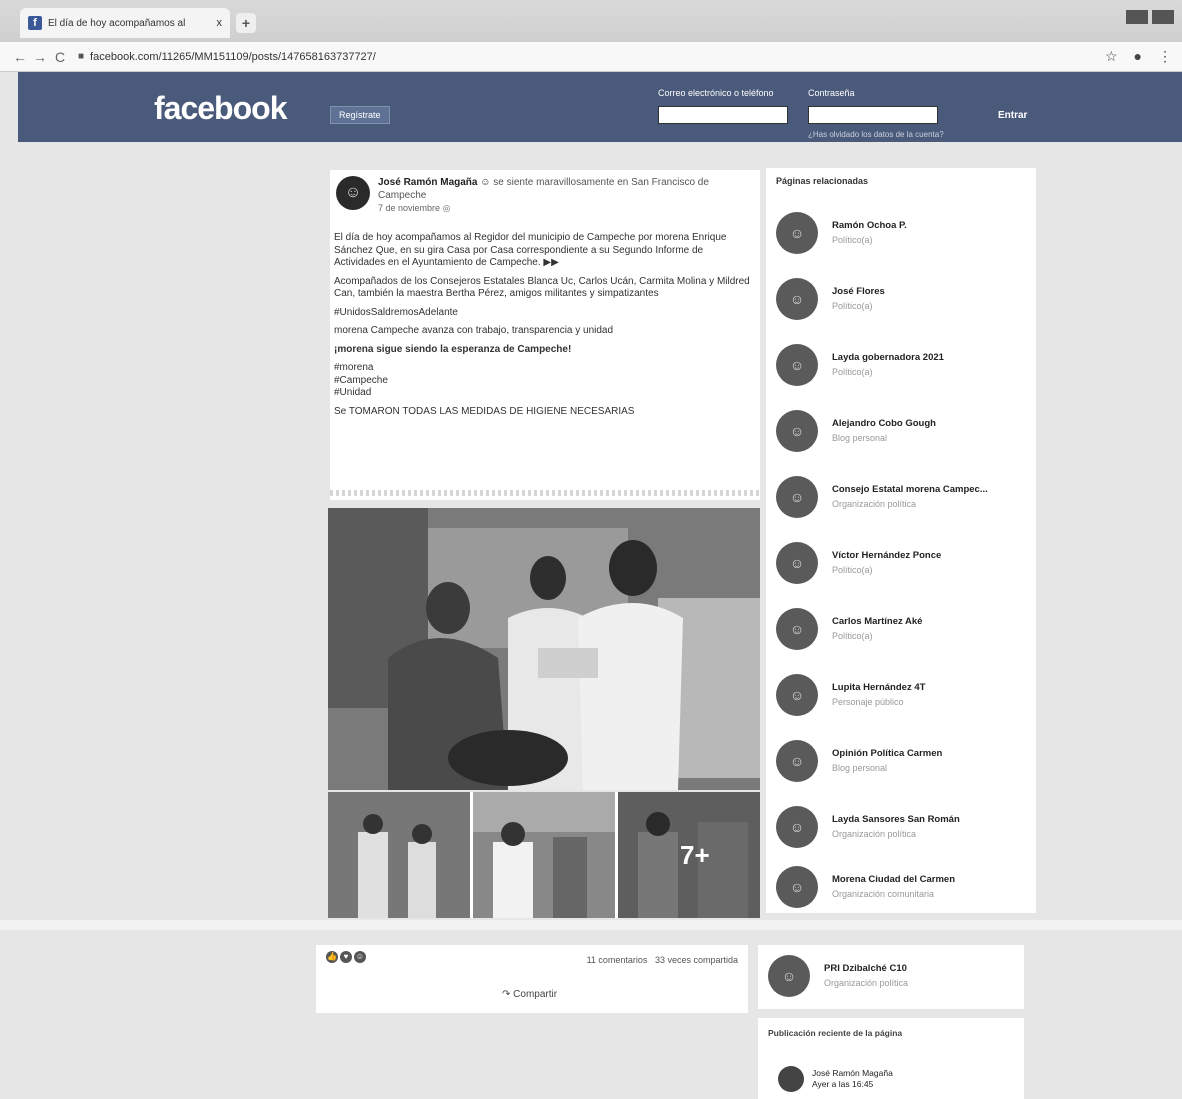 The height and width of the screenshot is (1099, 1182). I want to click on bookmark-star-icon: ☆, so click(1111, 56).